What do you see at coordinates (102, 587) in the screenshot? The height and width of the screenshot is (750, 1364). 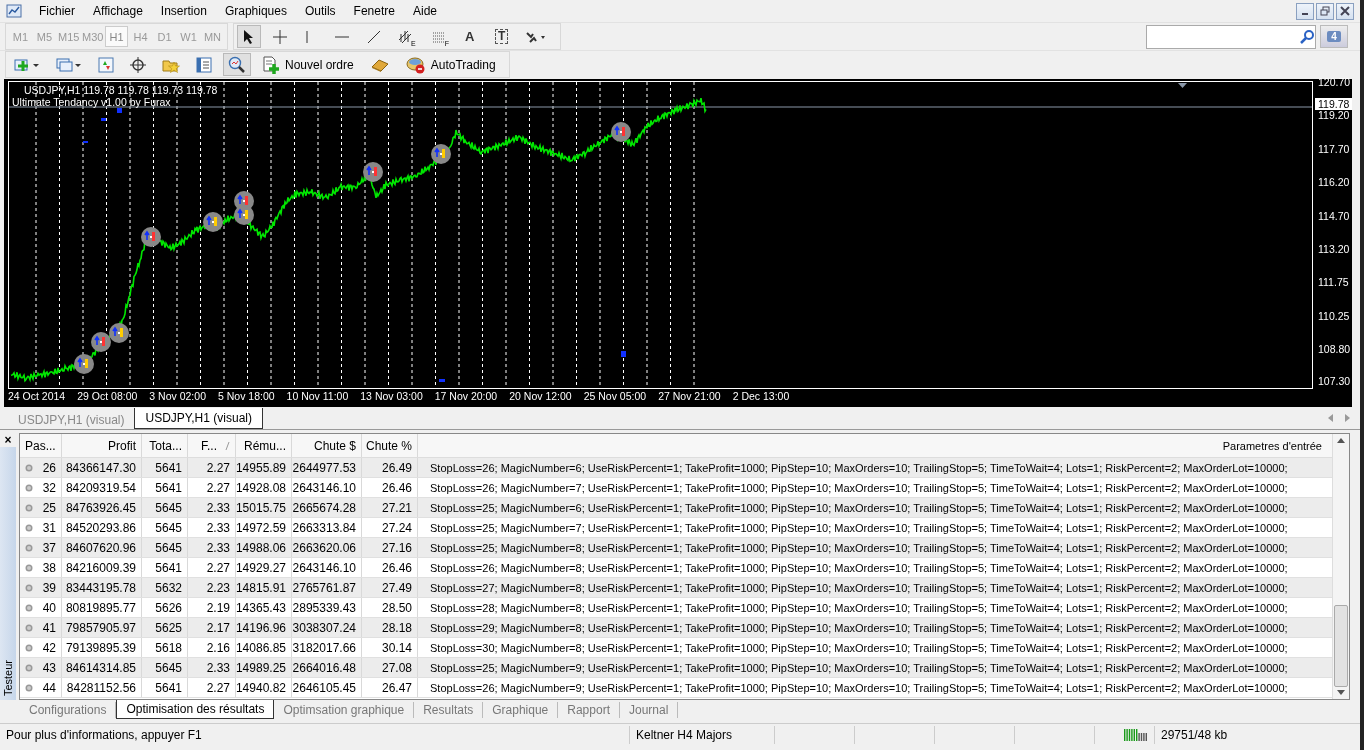 I see `table-cell: 83443195.78` at bounding box center [102, 587].